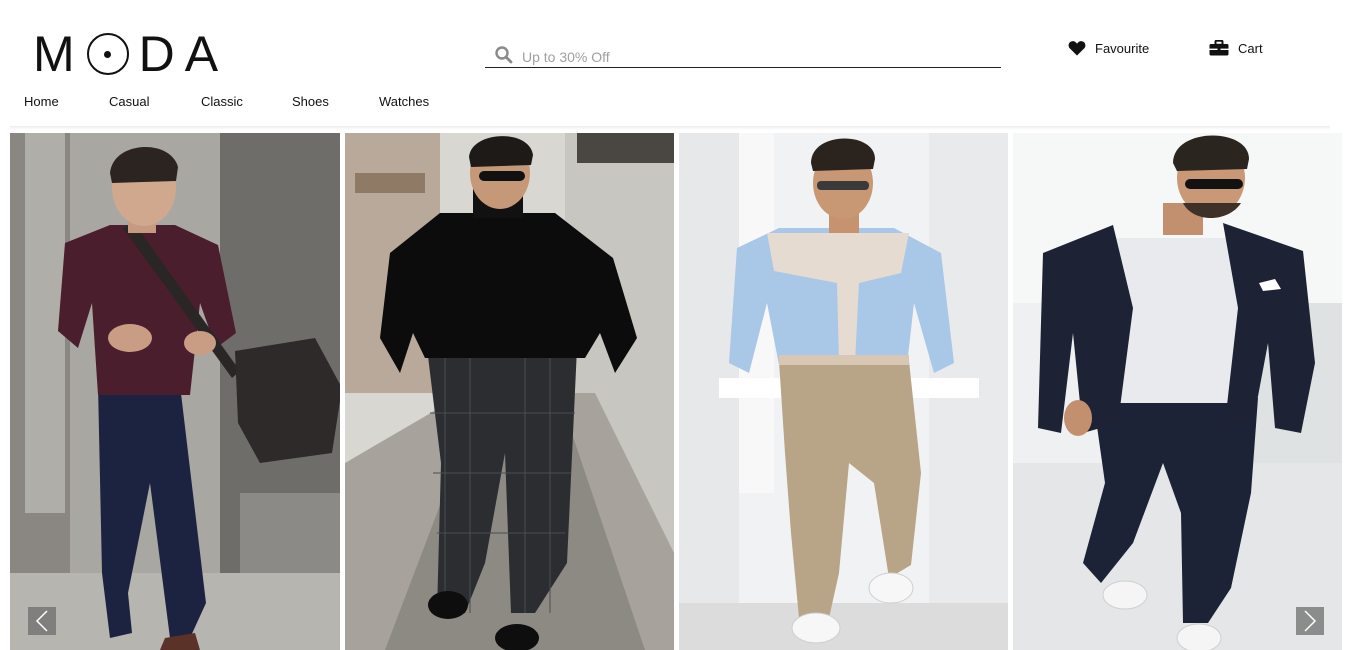  I want to click on logo-letter: A, so click(206, 54).